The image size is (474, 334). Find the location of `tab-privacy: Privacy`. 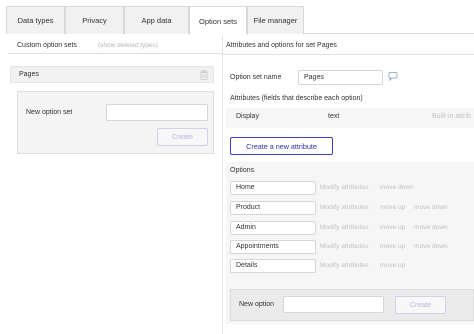

tab-privacy: Privacy is located at coordinates (94, 20).